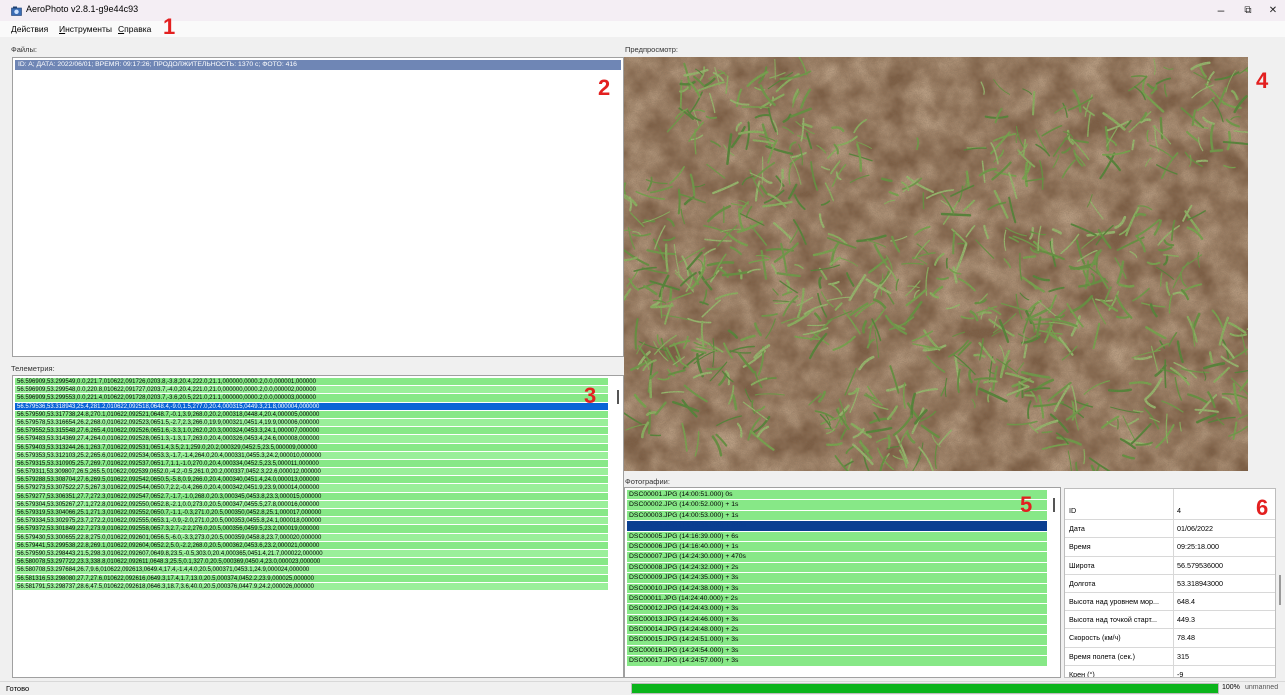  What do you see at coordinates (651, 49) in the screenshot?
I see `preview-label: Предпросмотр:` at bounding box center [651, 49].